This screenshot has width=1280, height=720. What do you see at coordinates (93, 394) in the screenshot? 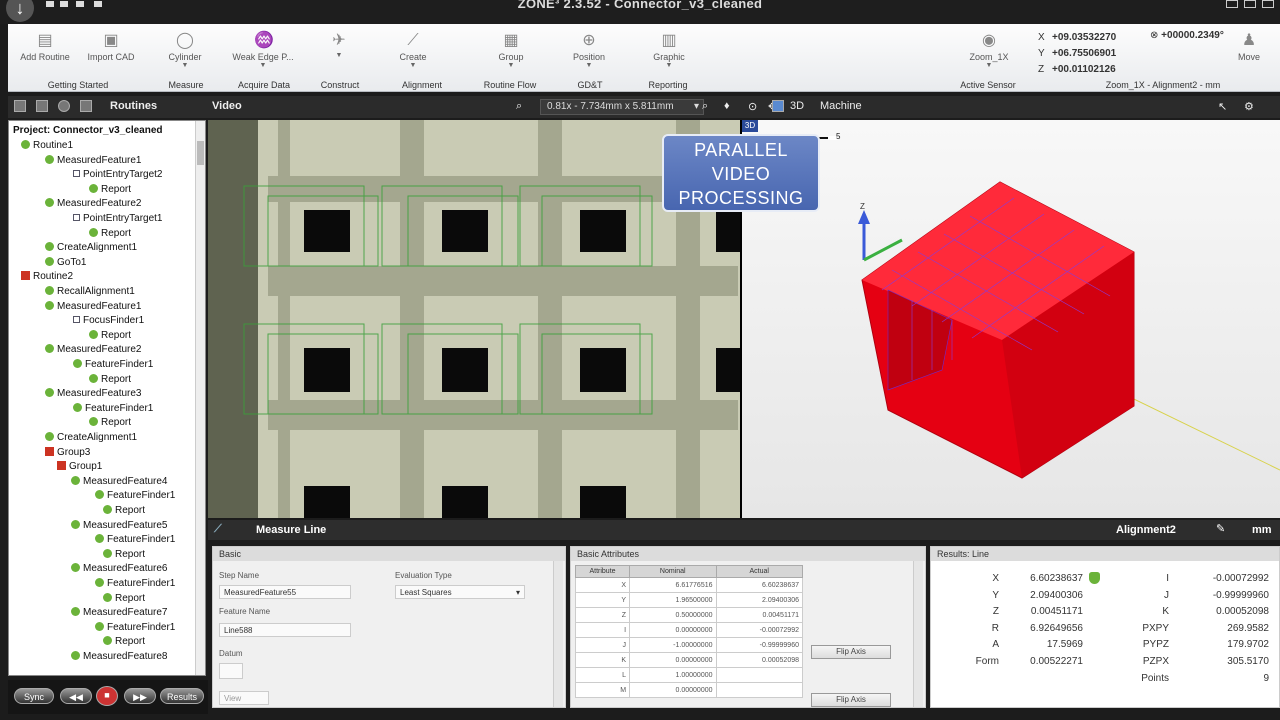
I see `tree-item: MeasuredFeature3` at bounding box center [93, 394].